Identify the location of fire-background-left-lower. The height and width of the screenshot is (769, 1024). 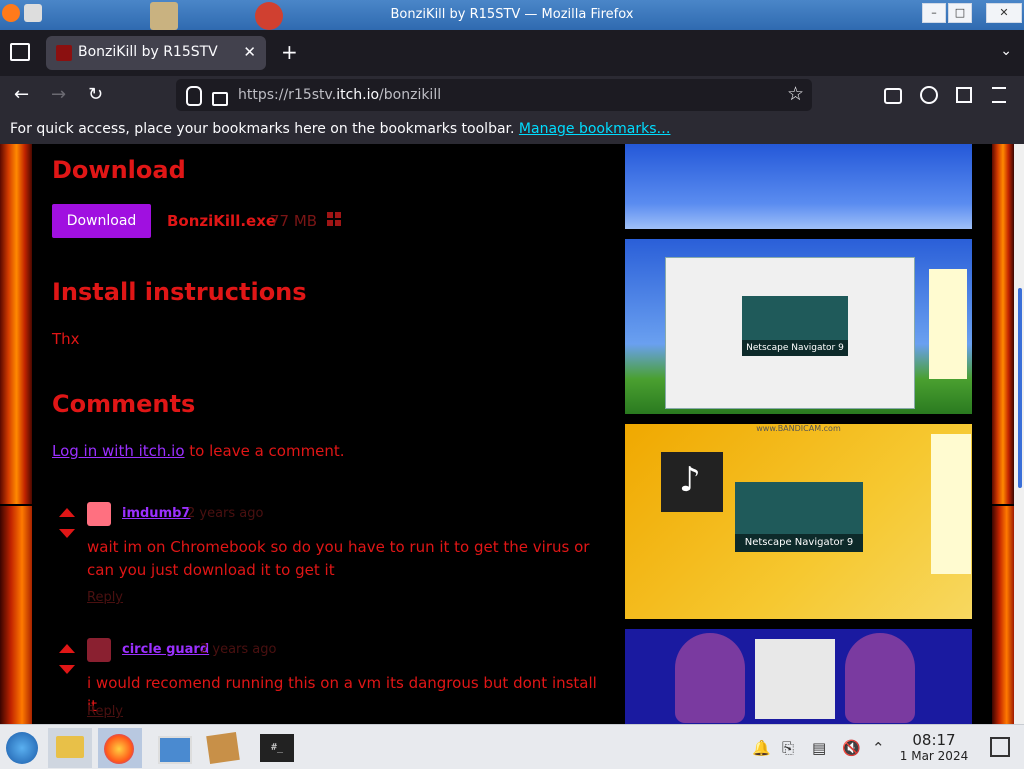
(16, 615).